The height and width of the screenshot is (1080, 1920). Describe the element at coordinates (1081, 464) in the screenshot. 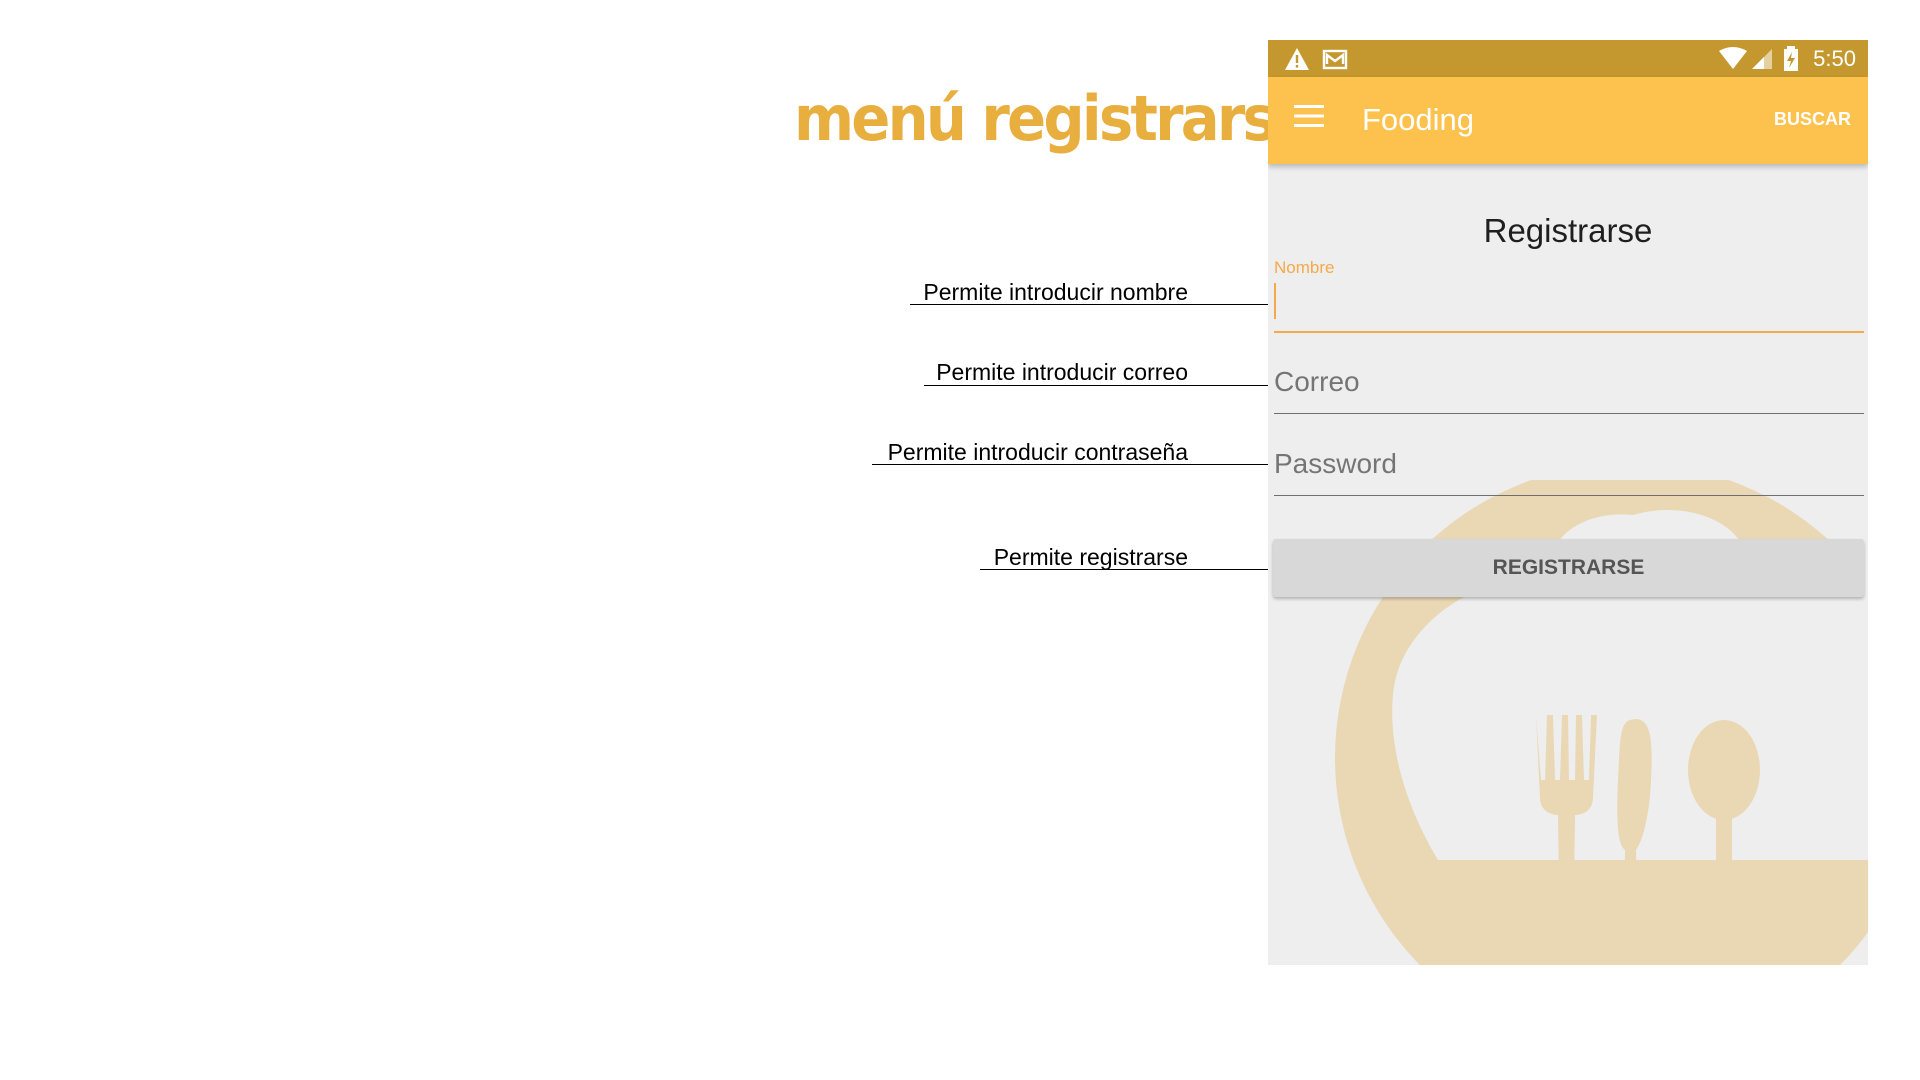

I see `callout-line-password` at that location.